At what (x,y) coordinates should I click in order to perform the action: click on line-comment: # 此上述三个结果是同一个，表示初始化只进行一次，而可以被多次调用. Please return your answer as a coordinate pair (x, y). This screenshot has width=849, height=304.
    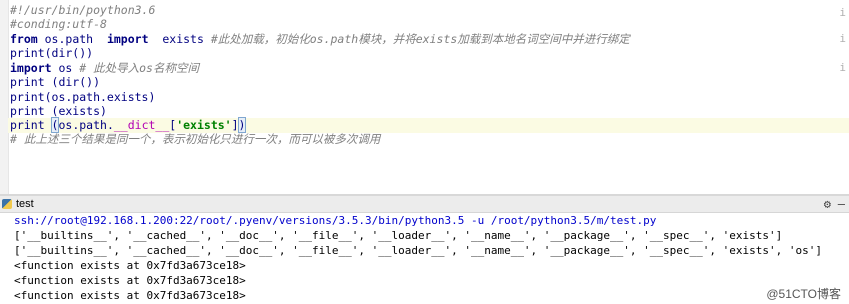
    Looking at the image, I should click on (195, 139).